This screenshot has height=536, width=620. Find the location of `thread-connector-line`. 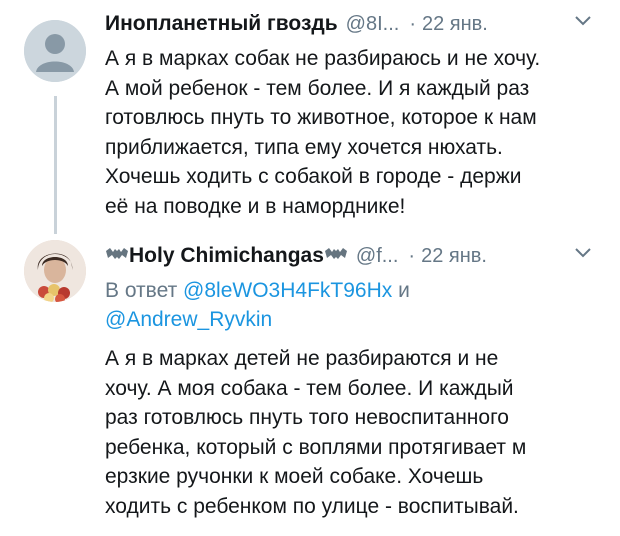

thread-connector-line is located at coordinates (55, 165).